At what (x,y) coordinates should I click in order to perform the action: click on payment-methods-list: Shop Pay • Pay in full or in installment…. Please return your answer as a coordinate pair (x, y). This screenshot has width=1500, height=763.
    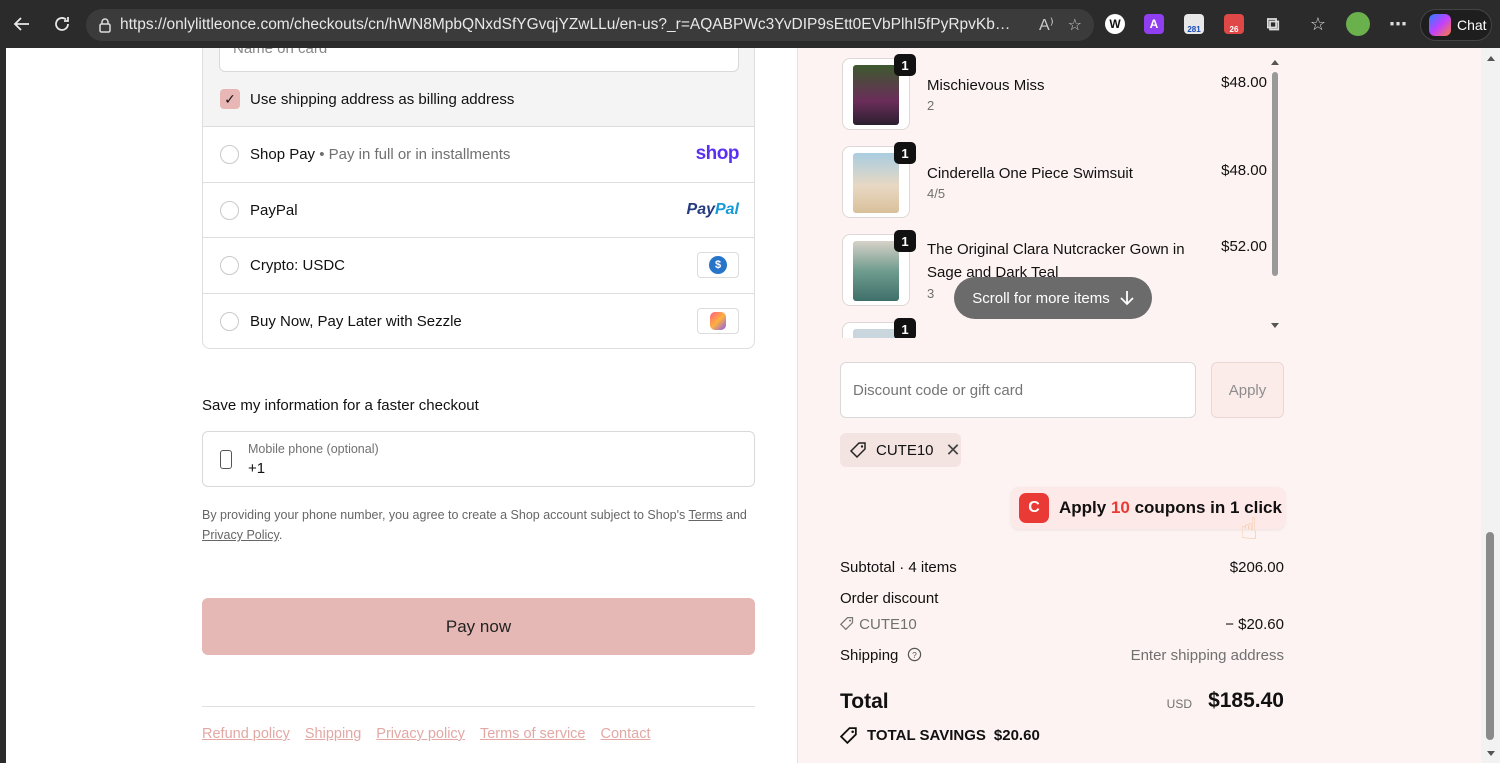
    Looking at the image, I should click on (478, 237).